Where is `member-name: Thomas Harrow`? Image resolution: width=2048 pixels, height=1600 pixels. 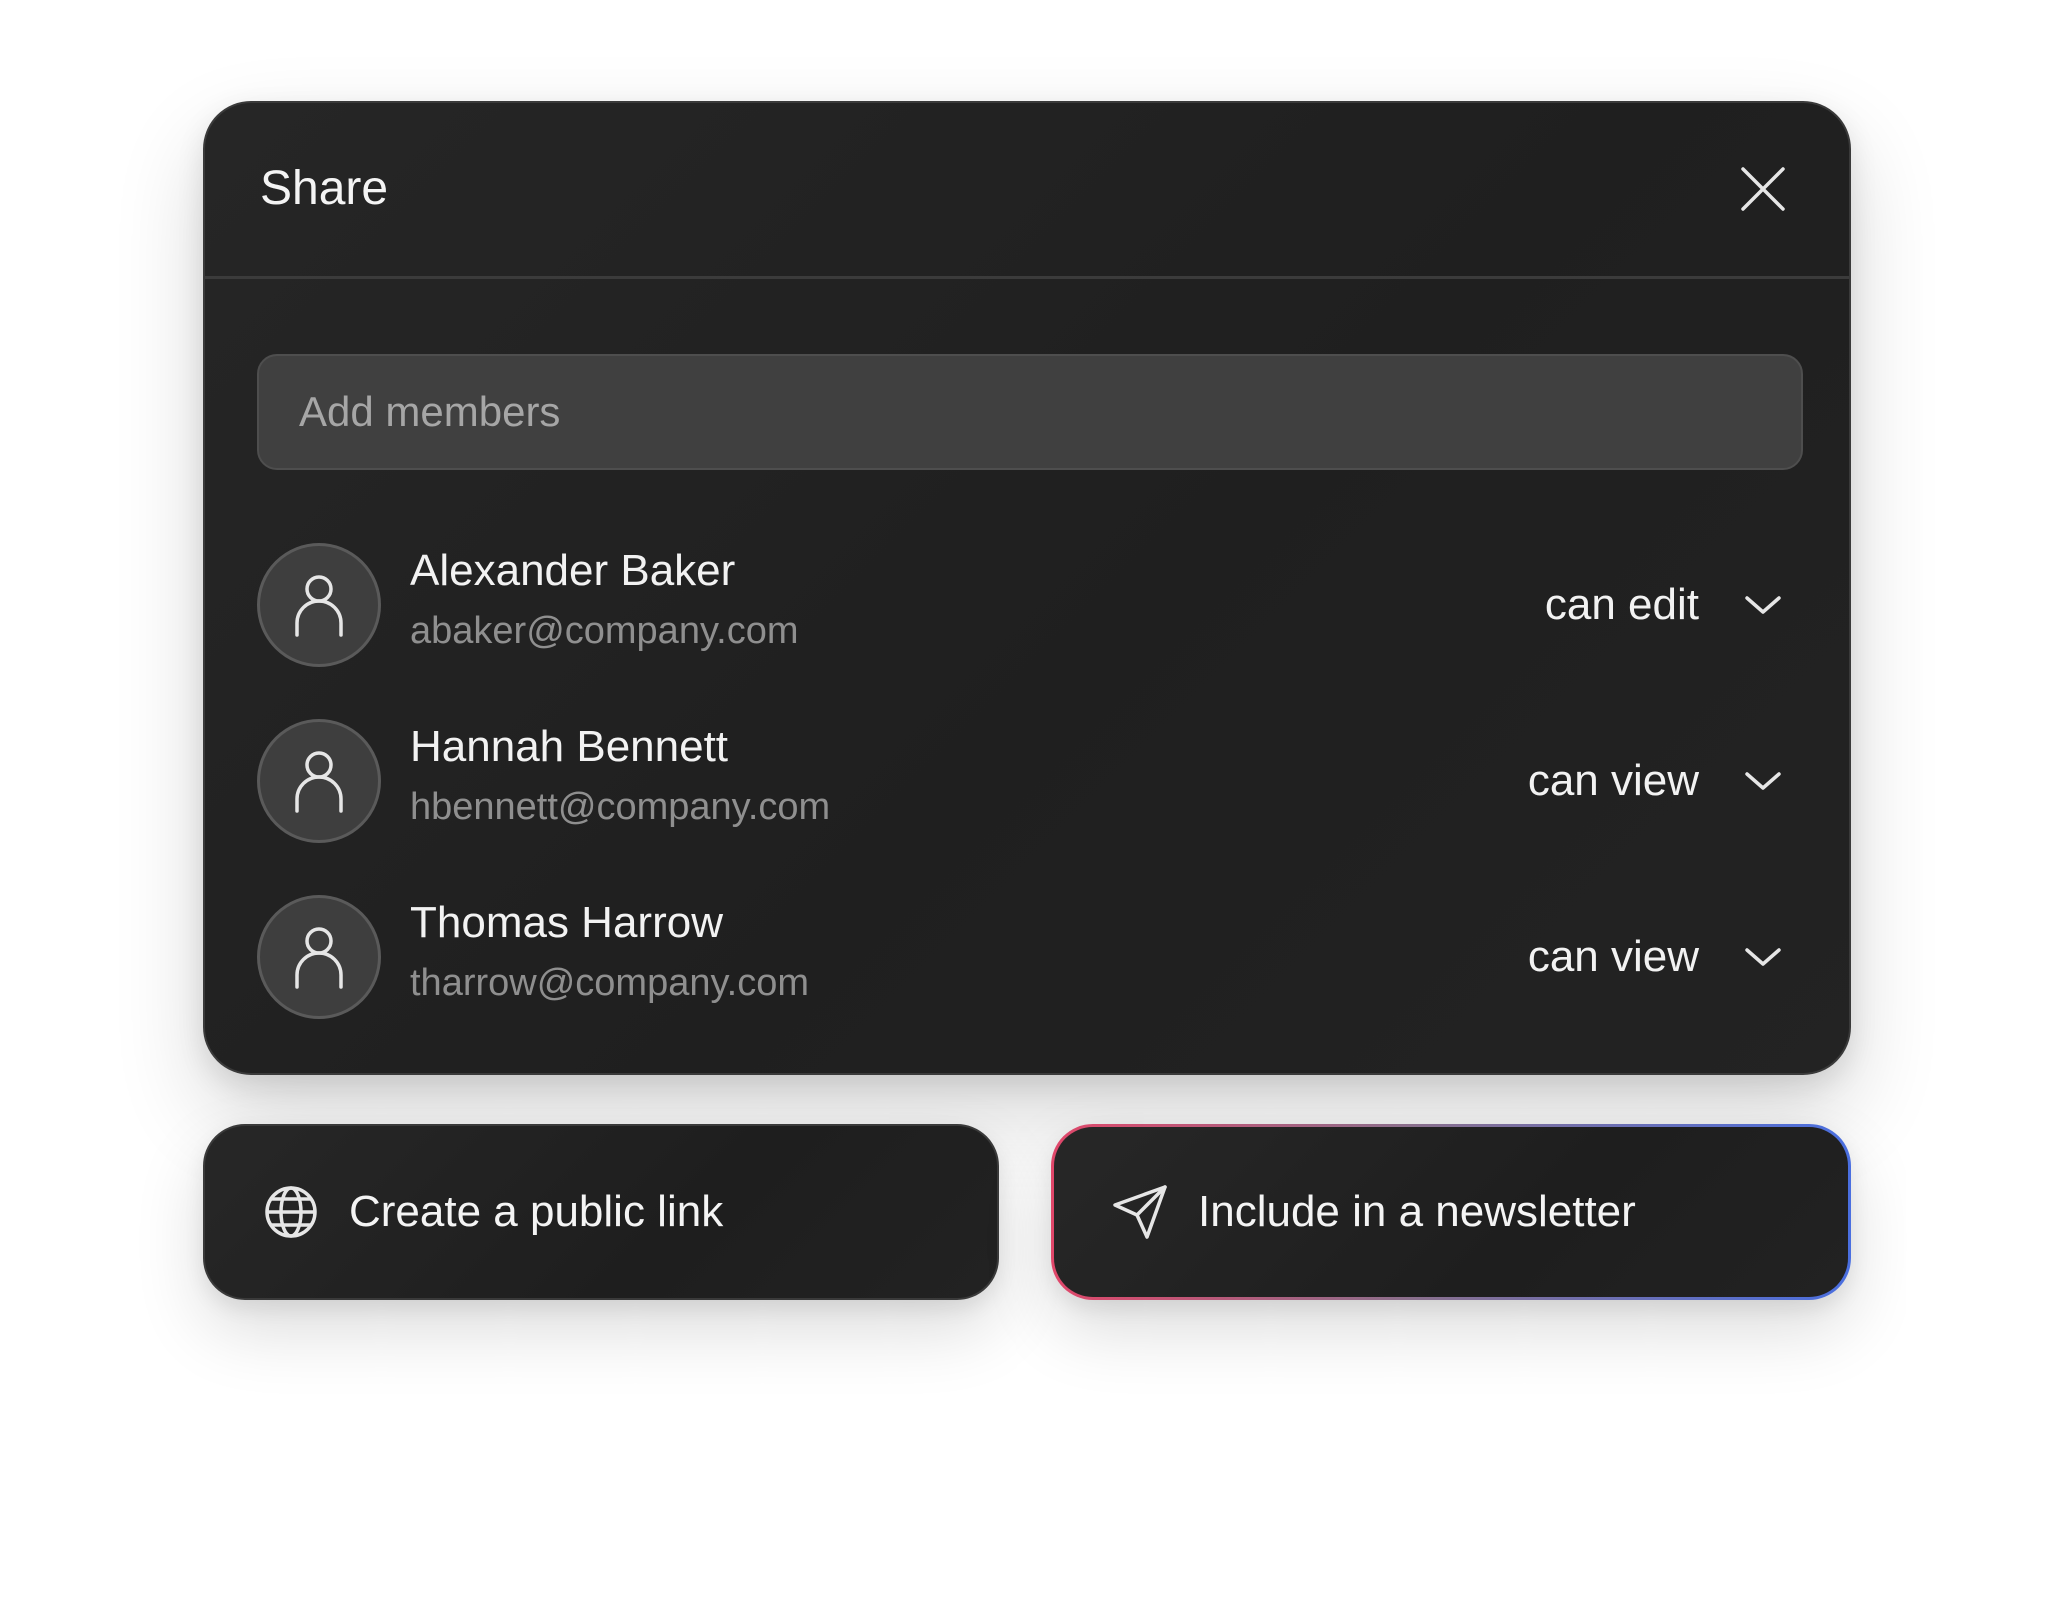 member-name: Thomas Harrow is located at coordinates (566, 922).